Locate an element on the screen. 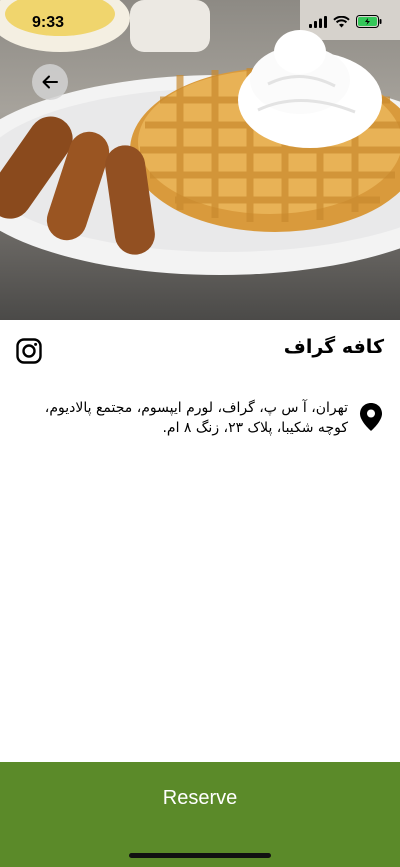 This screenshot has height=867, width=400. status-icons is located at coordinates (345, 21).